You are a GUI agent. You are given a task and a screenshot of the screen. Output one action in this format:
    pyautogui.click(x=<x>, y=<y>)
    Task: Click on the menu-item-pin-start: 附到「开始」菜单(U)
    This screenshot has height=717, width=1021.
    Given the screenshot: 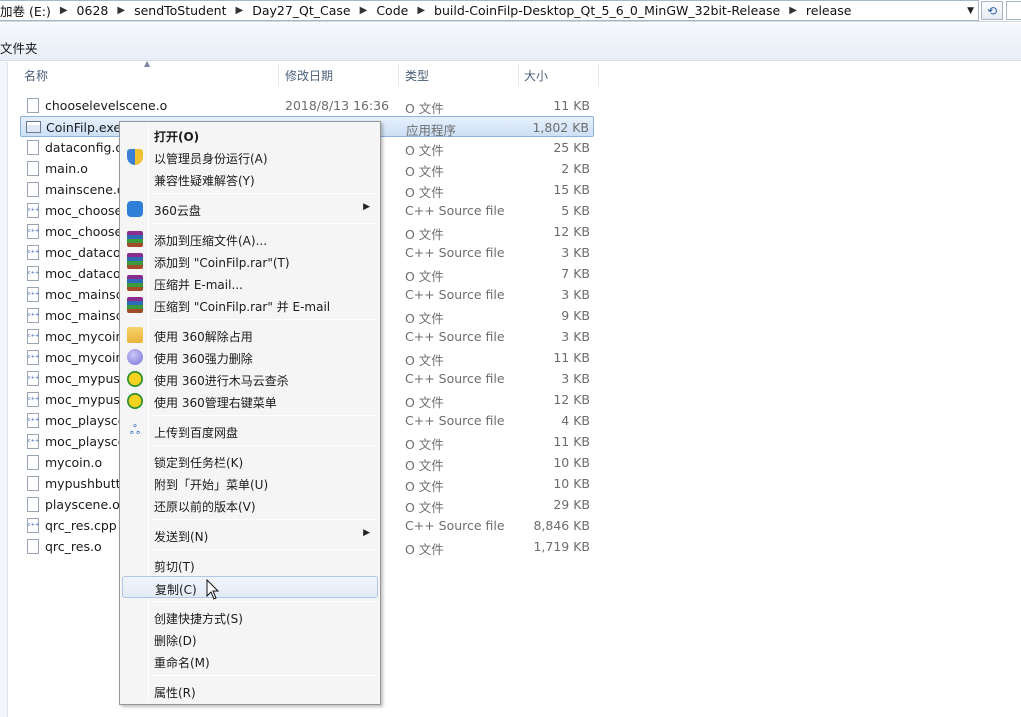 What is the action you would take?
    pyautogui.click(x=250, y=483)
    